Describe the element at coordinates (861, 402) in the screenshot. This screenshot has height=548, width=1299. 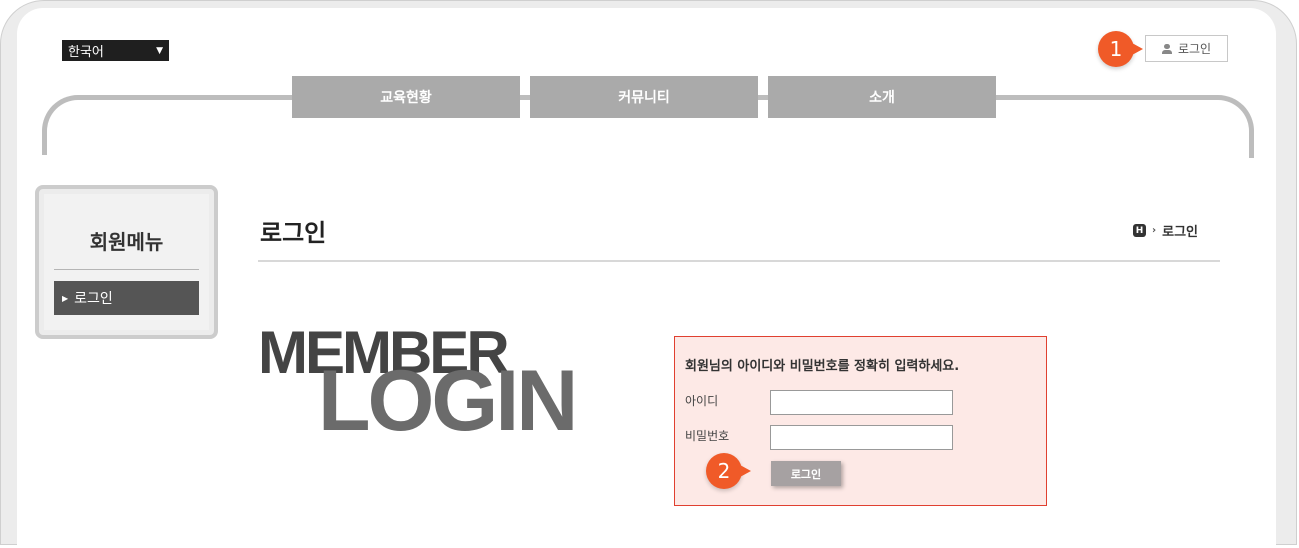
I see `id-input` at that location.